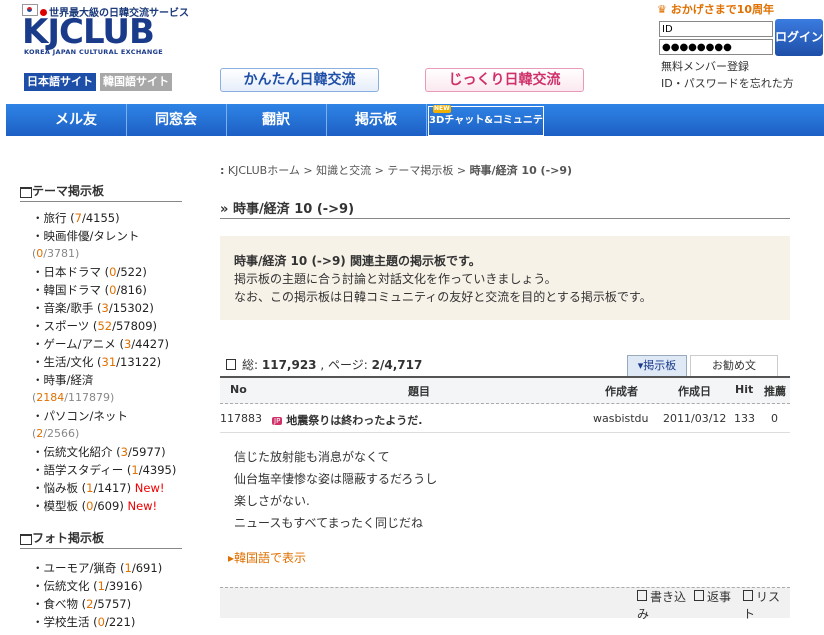 Image resolution: width=824 pixels, height=635 pixels. Describe the element at coordinates (238, 389) in the screenshot. I see `column-header-no: No` at that location.